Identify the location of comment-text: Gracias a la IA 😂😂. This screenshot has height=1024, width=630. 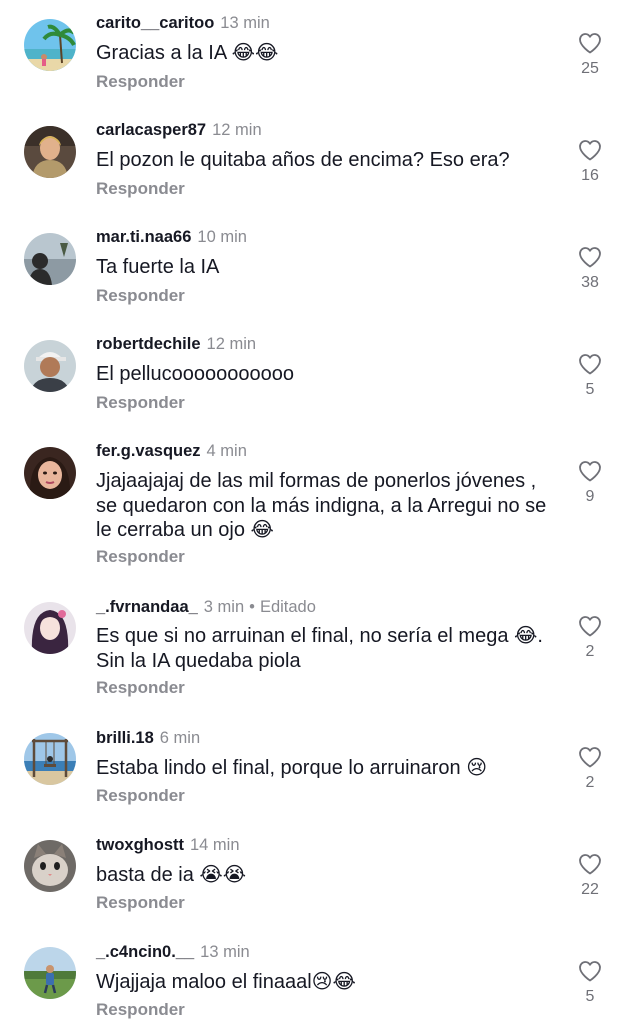
(187, 53).